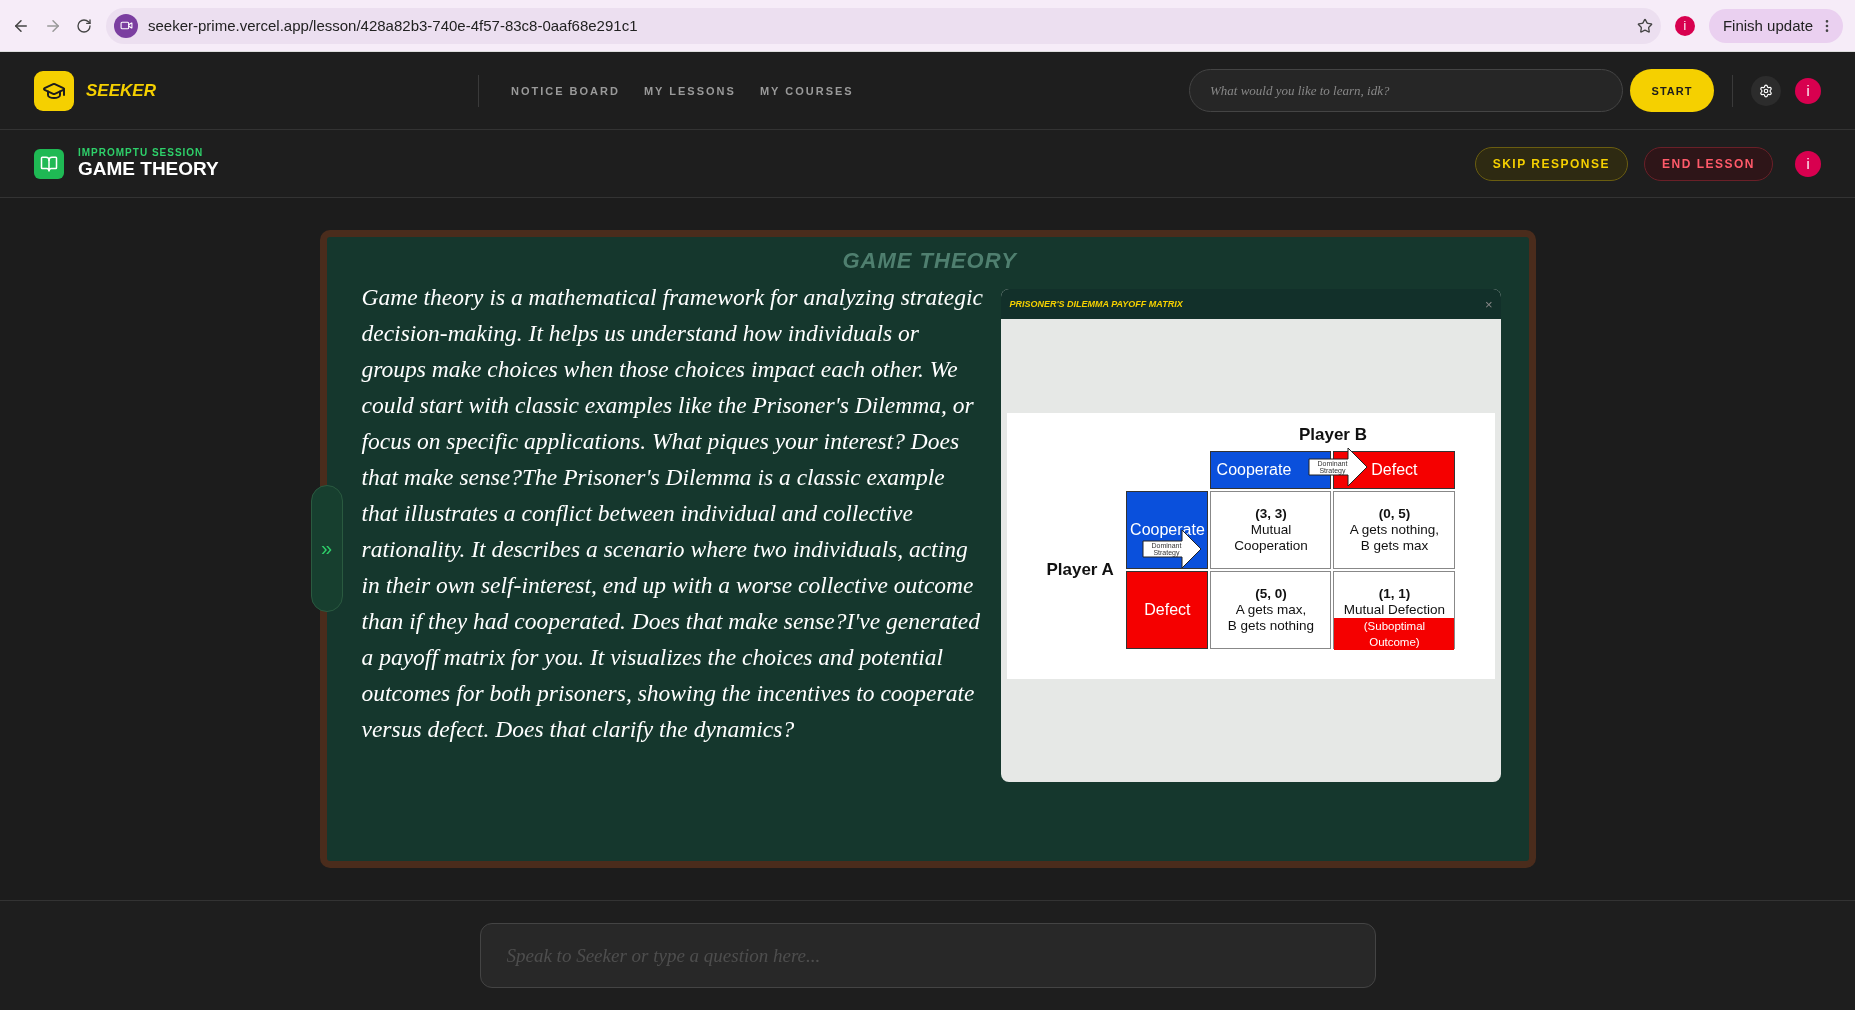 The width and height of the screenshot is (1855, 1010). Describe the element at coordinates (84, 25) in the screenshot. I see `reload-icon` at that location.